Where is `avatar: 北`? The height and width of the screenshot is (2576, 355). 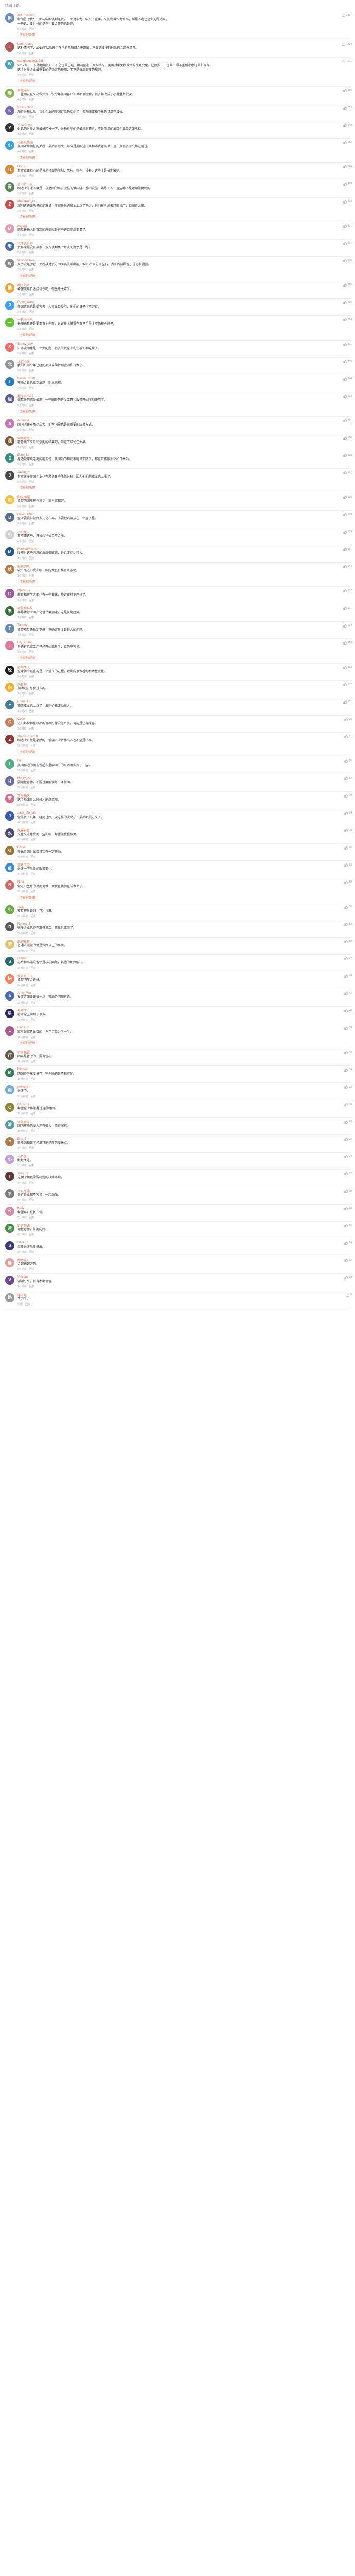
avatar: 北 is located at coordinates (9, 364).